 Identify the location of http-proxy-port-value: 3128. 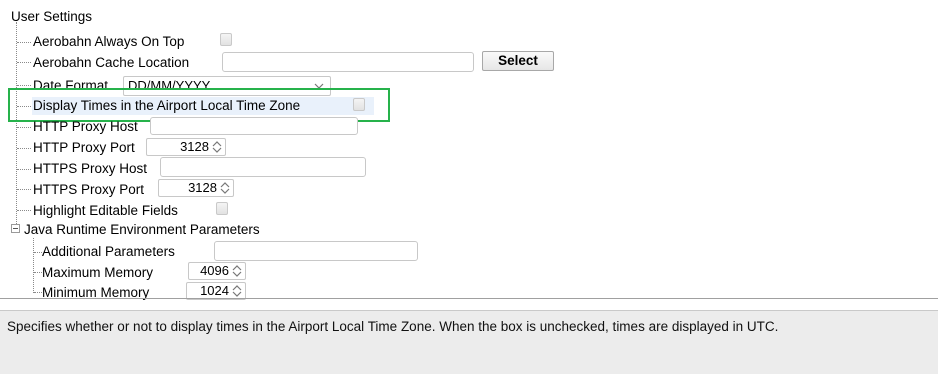
(194, 146).